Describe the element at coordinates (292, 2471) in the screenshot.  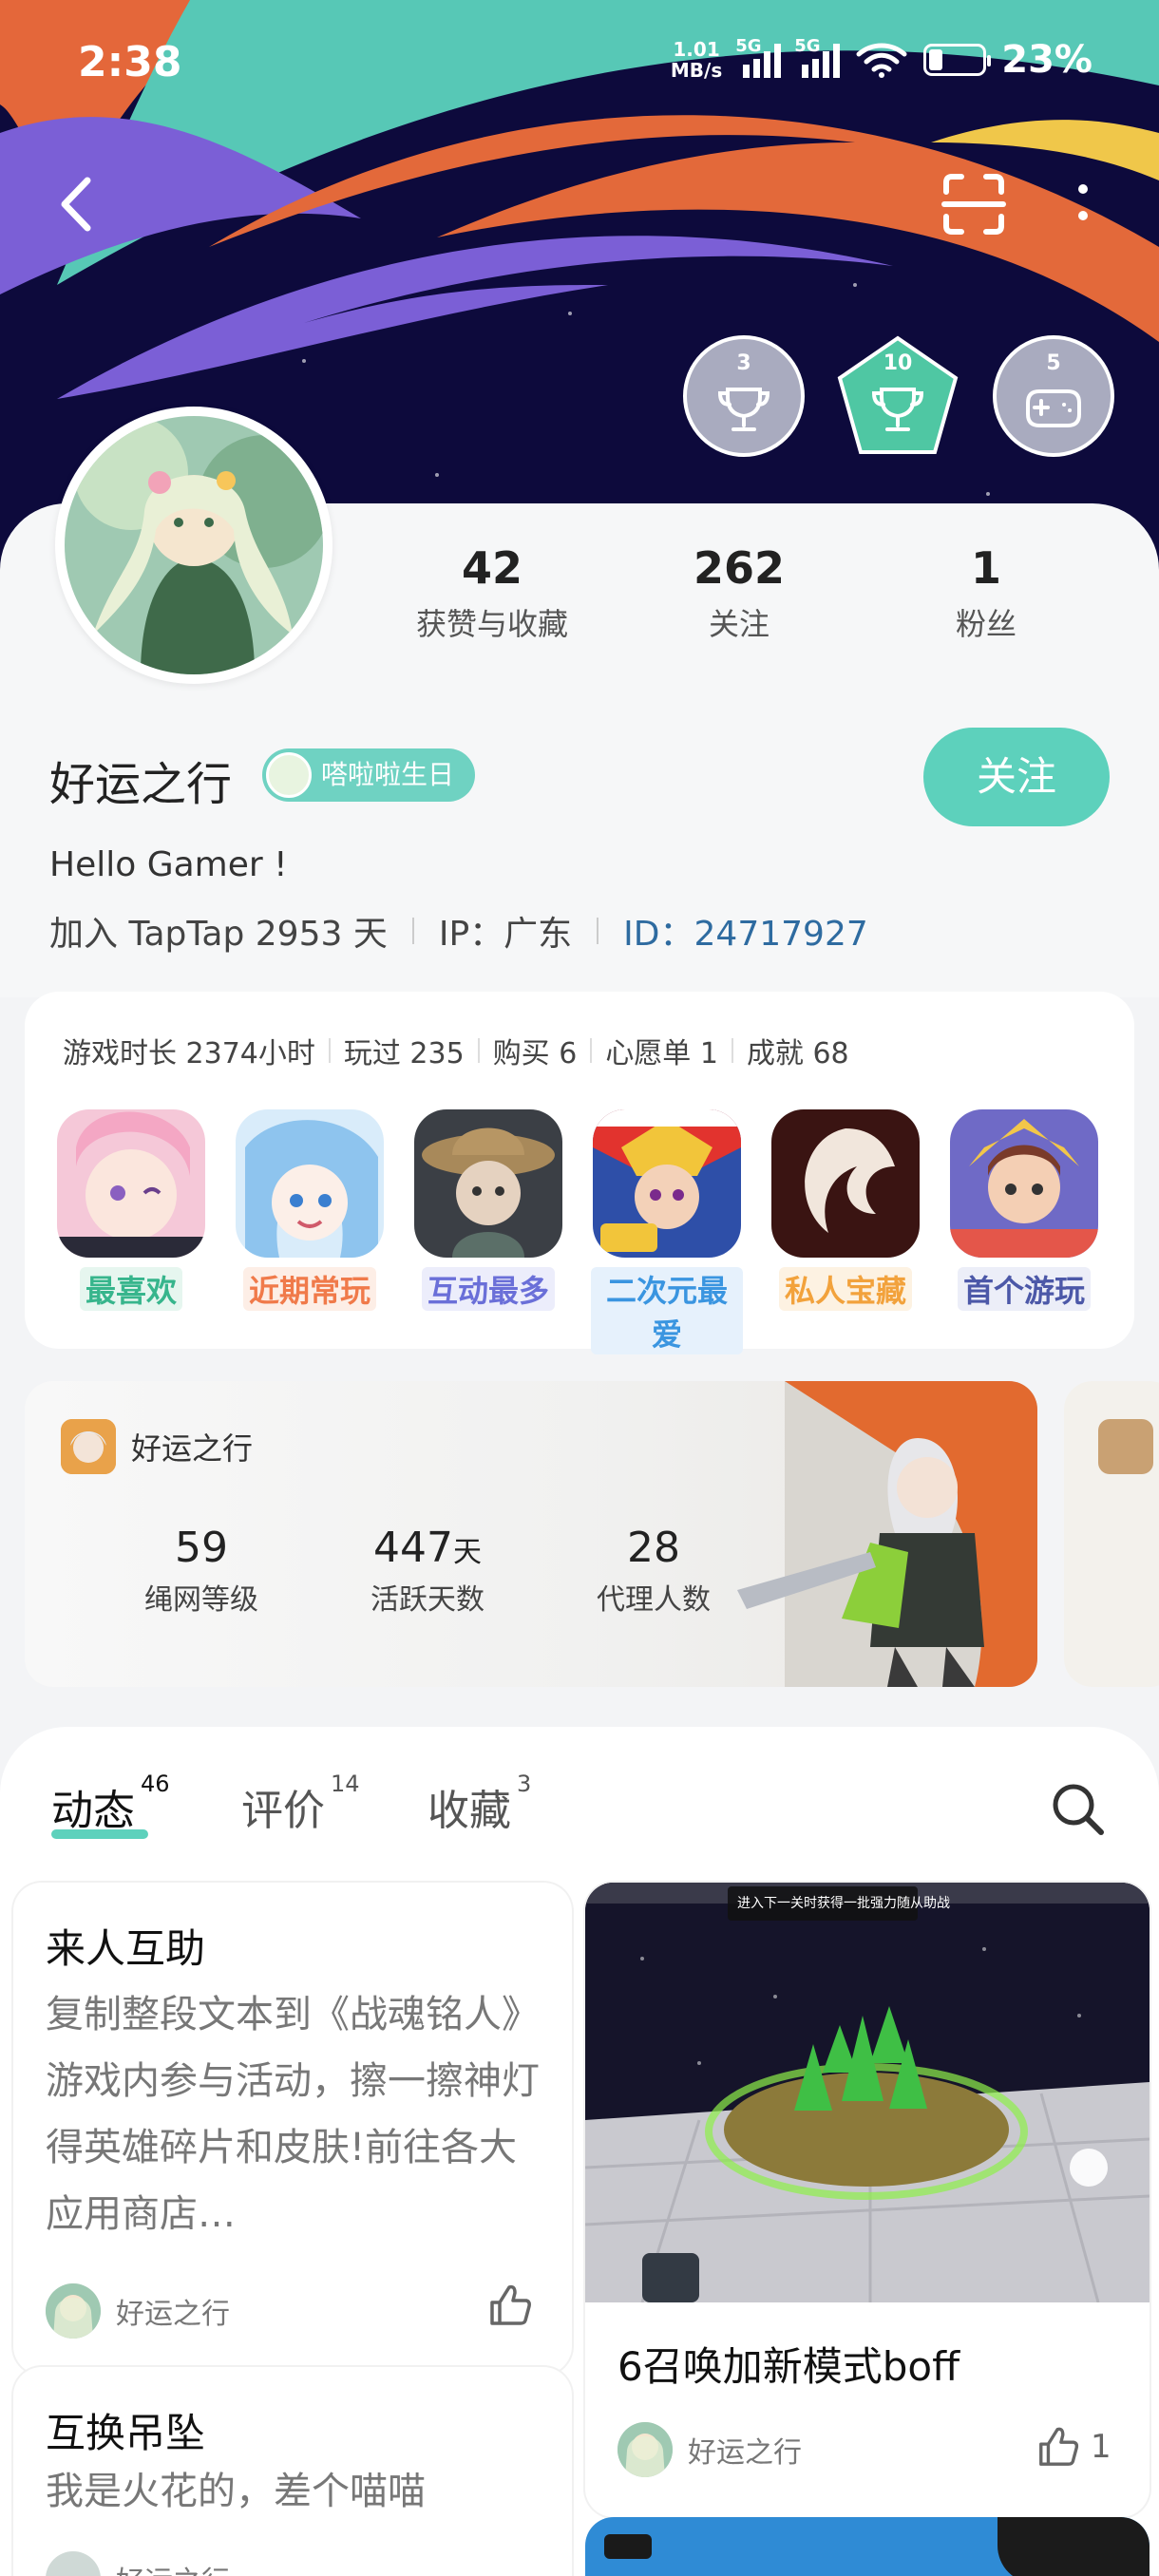
I see `post-card: 互换吊坠 我是火花的，差个喵喵 好运之行` at that location.